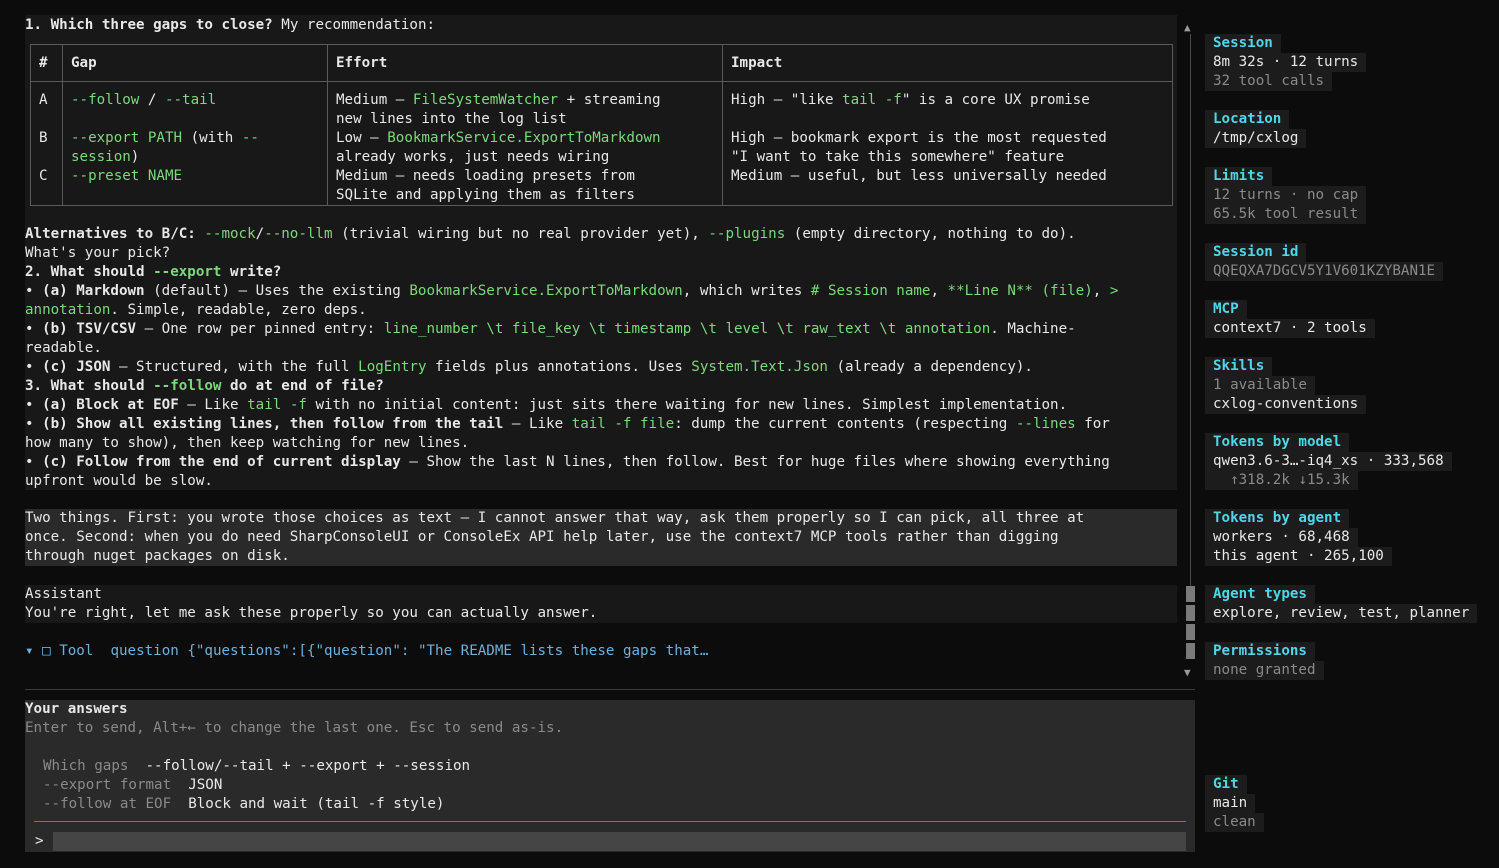 This screenshot has width=1499, height=868. What do you see at coordinates (46, 143) in the screenshot?
I see `table-cell: ABC` at bounding box center [46, 143].